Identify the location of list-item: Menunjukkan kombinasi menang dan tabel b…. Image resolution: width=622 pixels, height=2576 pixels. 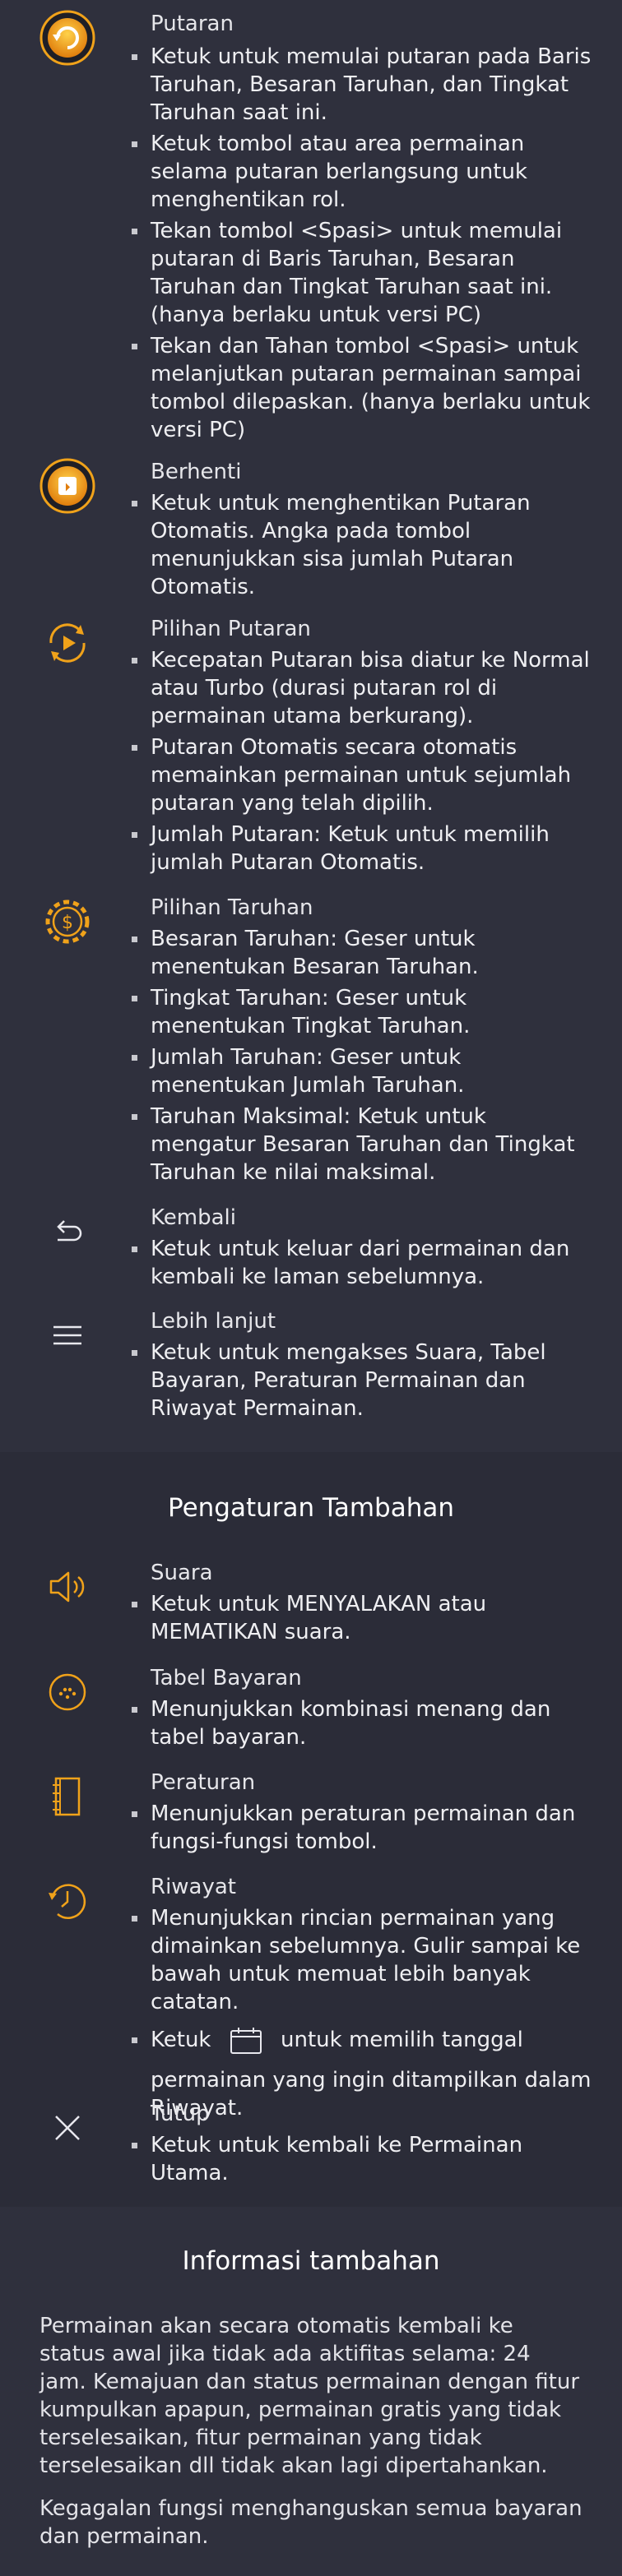
(363, 1723).